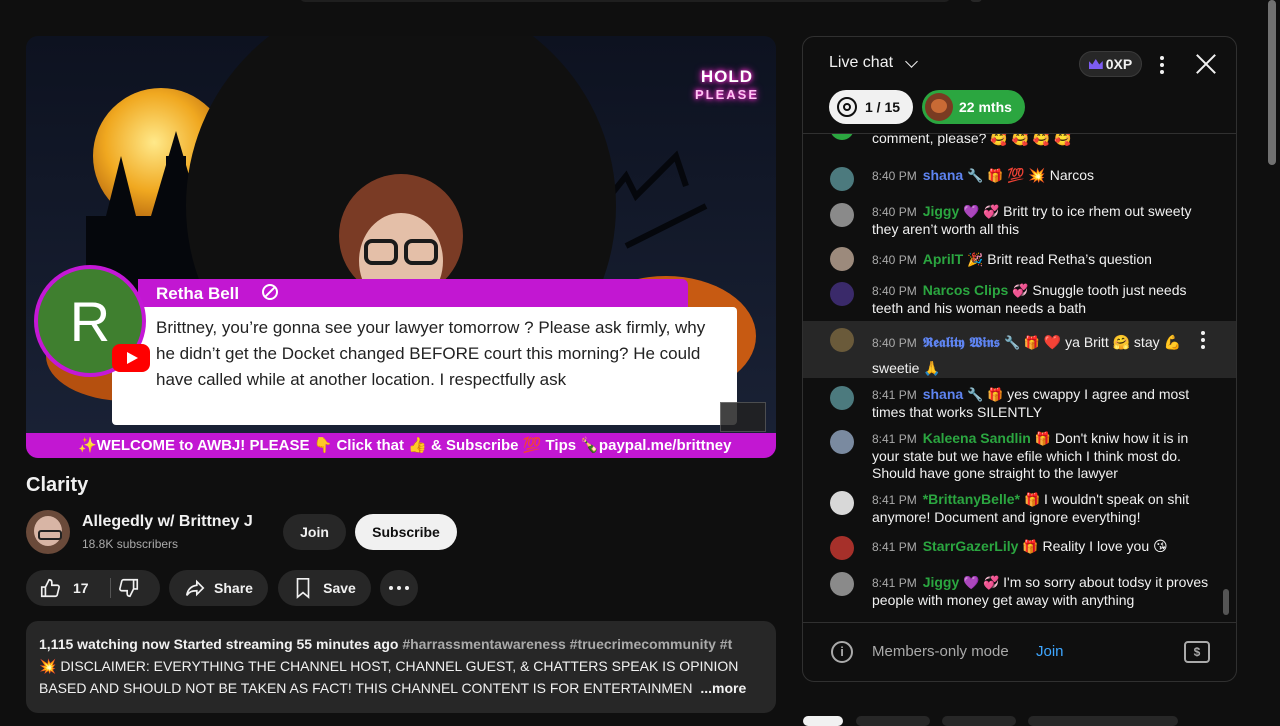  Describe the element at coordinates (167, 522) in the screenshot. I see `channel-name: Allegedly w/ Brittney J` at that location.